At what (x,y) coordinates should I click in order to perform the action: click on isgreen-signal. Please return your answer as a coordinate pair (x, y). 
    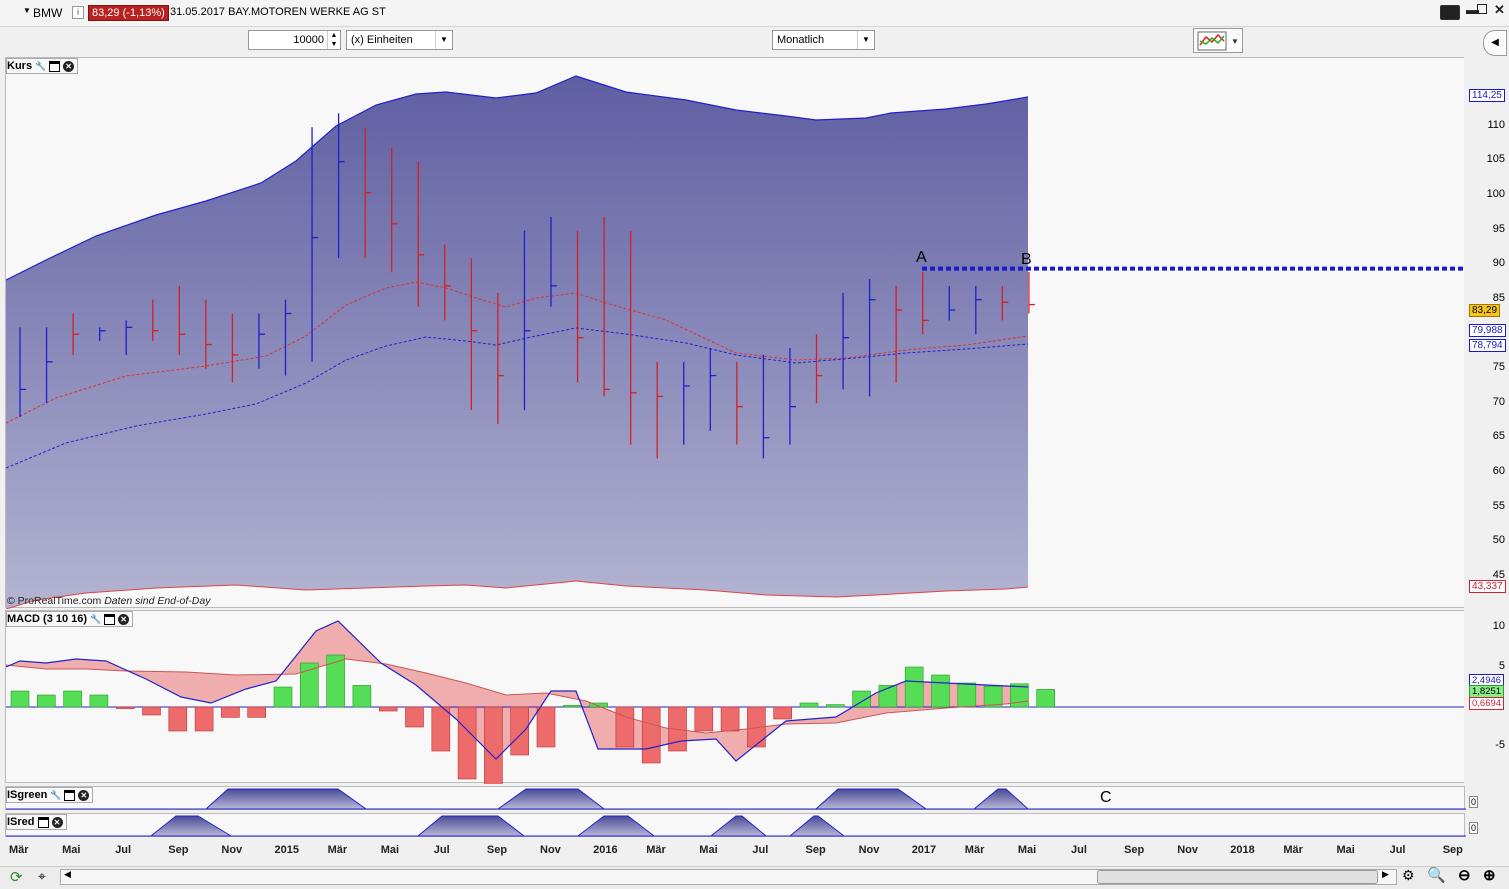
    Looking at the image, I should click on (286, 799).